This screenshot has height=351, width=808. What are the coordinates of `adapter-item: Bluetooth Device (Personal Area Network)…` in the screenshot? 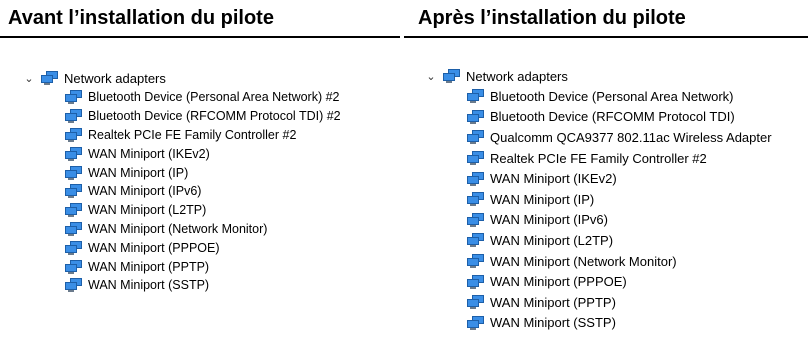 It's located at (232, 97).